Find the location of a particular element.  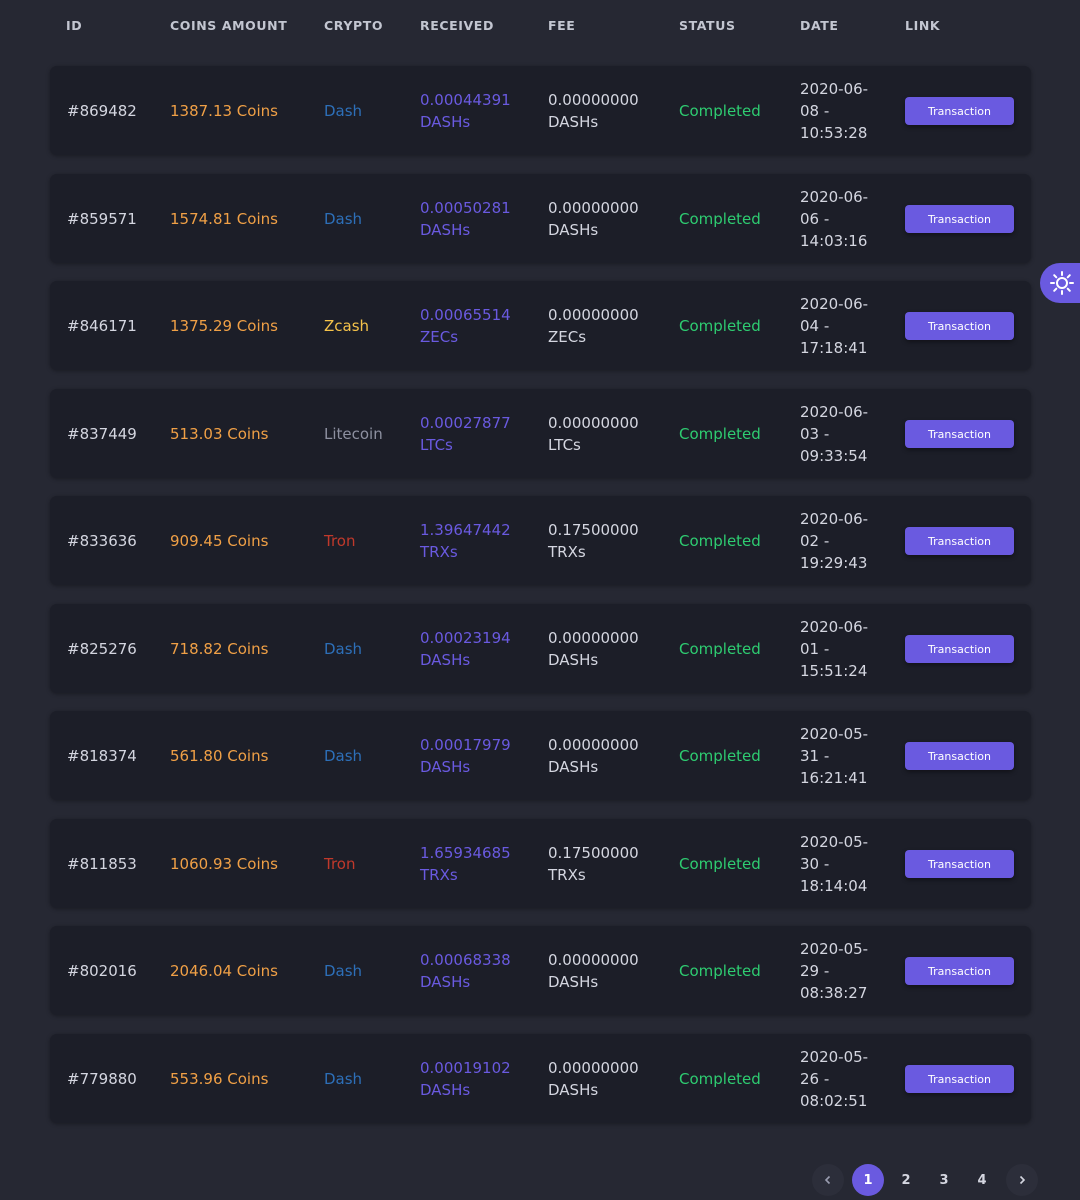

coins-amount: 561.80 Coins is located at coordinates (219, 755).